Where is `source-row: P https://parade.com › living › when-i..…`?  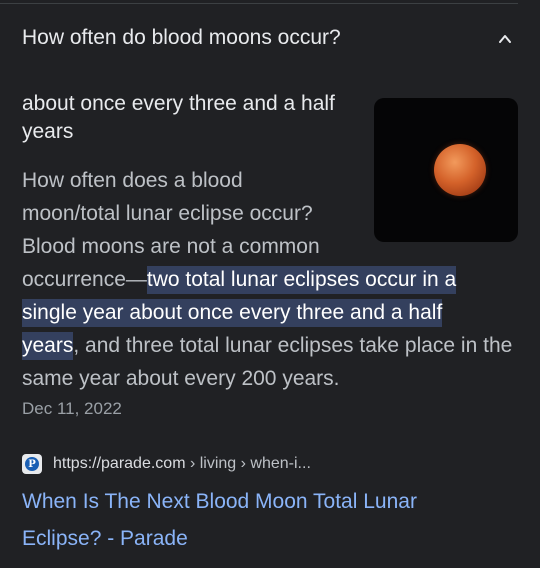 source-row: P https://parade.com › living › when-i..… is located at coordinates (166, 464).